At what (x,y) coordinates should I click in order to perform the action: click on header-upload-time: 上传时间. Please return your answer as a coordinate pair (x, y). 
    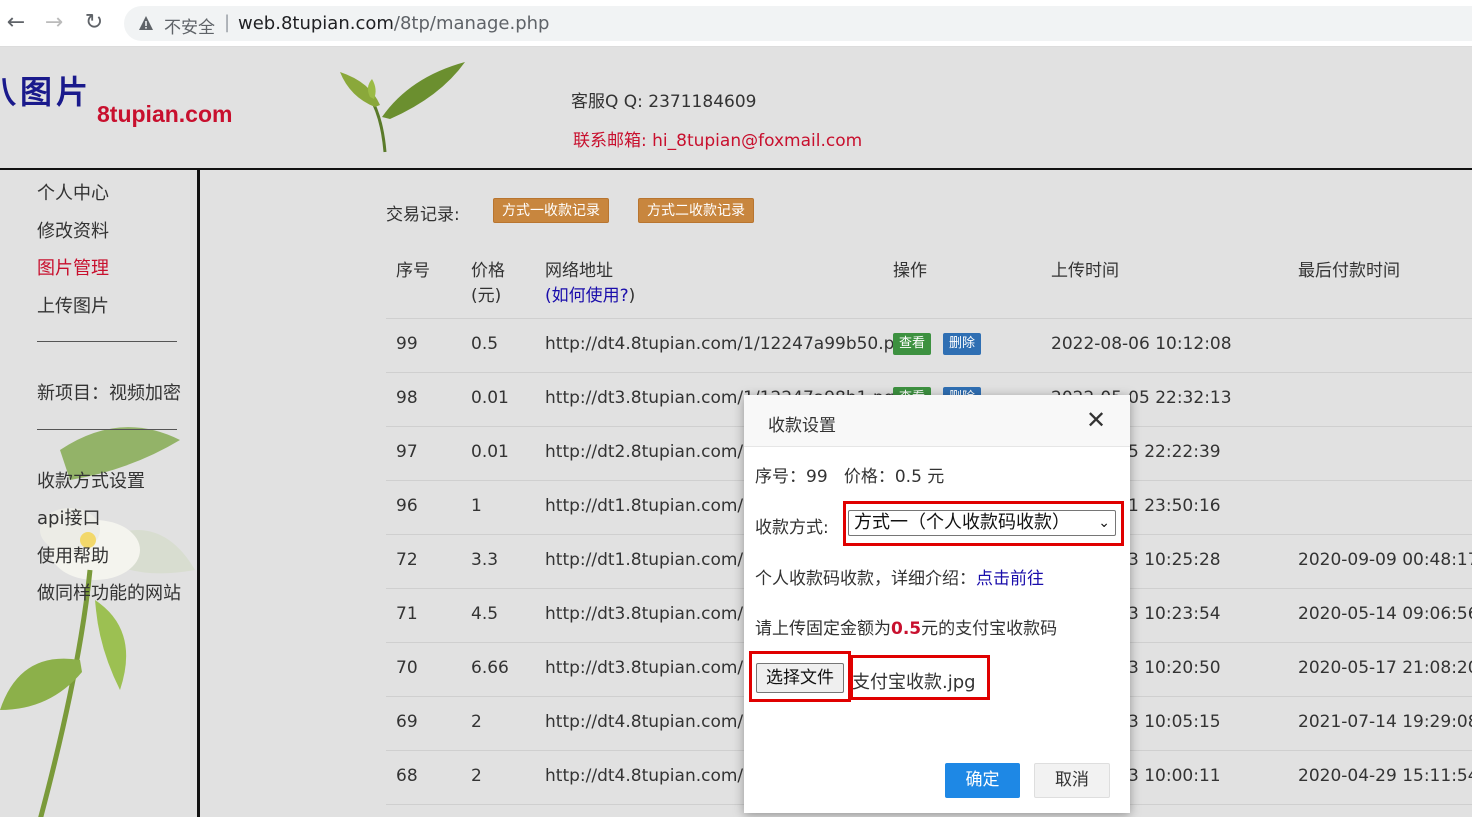
    Looking at the image, I should click on (1085, 271).